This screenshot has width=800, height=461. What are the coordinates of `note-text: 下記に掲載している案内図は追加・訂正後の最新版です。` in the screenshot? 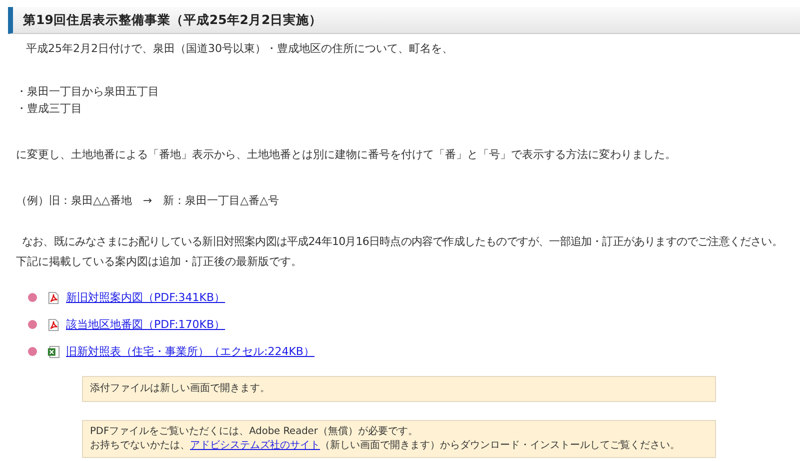 It's located at (159, 262).